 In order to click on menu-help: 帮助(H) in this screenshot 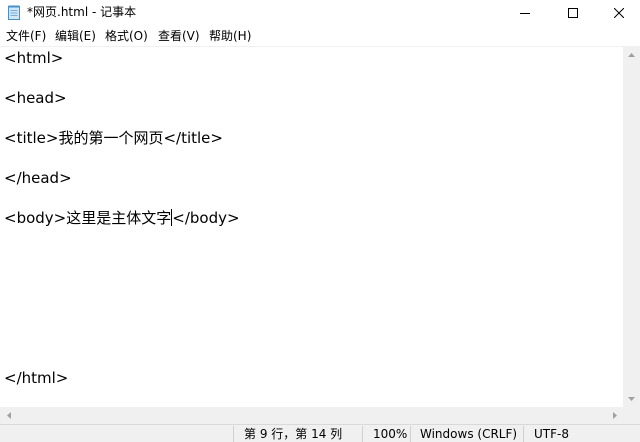, I will do `click(230, 36)`.